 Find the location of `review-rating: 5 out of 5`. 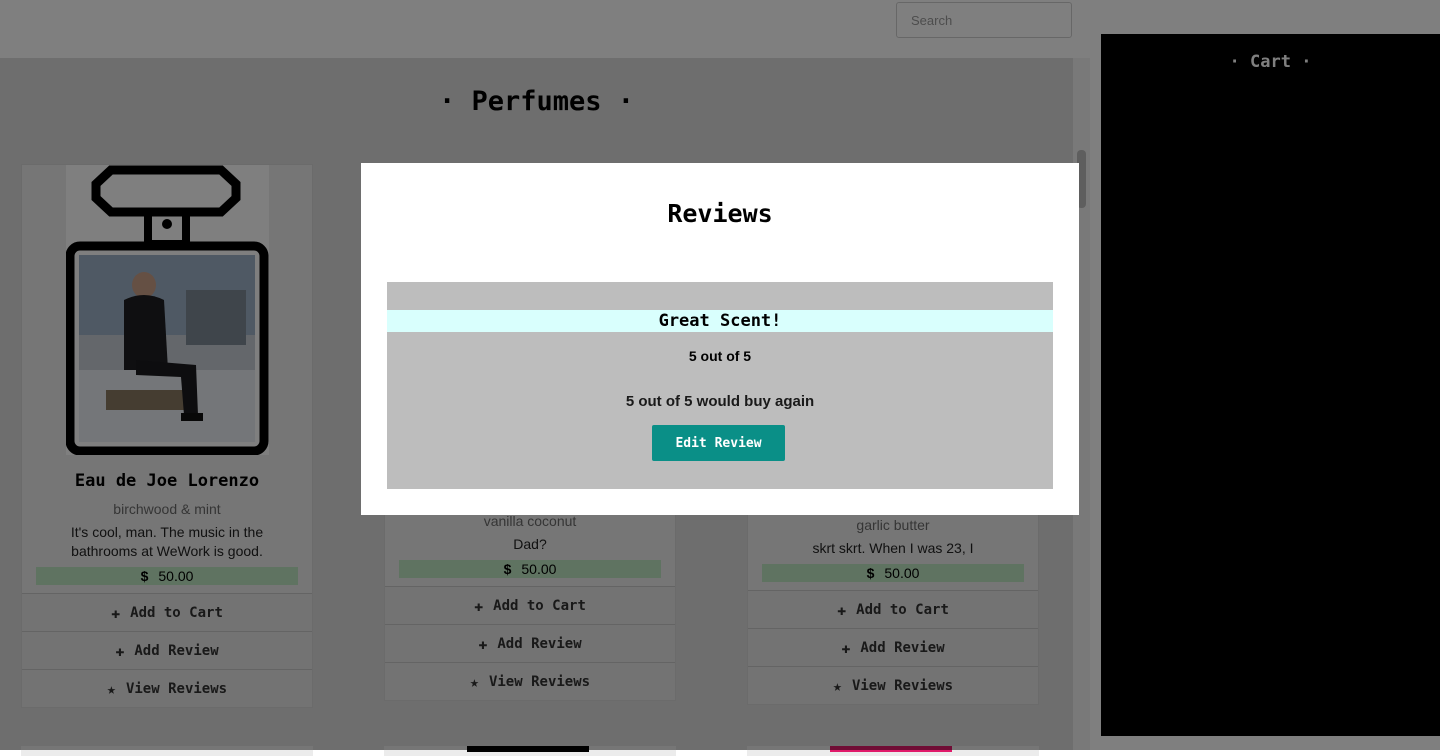

review-rating: 5 out of 5 is located at coordinates (720, 356).